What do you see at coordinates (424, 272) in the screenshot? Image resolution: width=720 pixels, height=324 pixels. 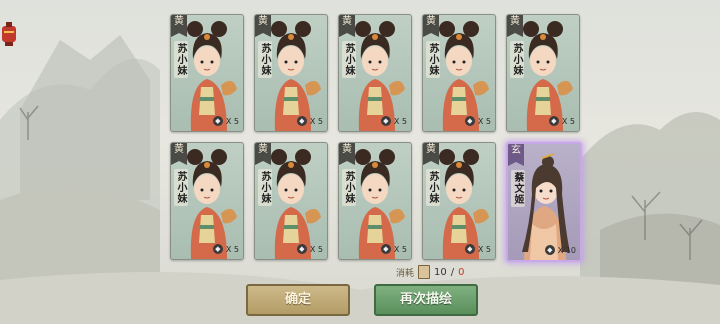 I see `scroll-icon` at bounding box center [424, 272].